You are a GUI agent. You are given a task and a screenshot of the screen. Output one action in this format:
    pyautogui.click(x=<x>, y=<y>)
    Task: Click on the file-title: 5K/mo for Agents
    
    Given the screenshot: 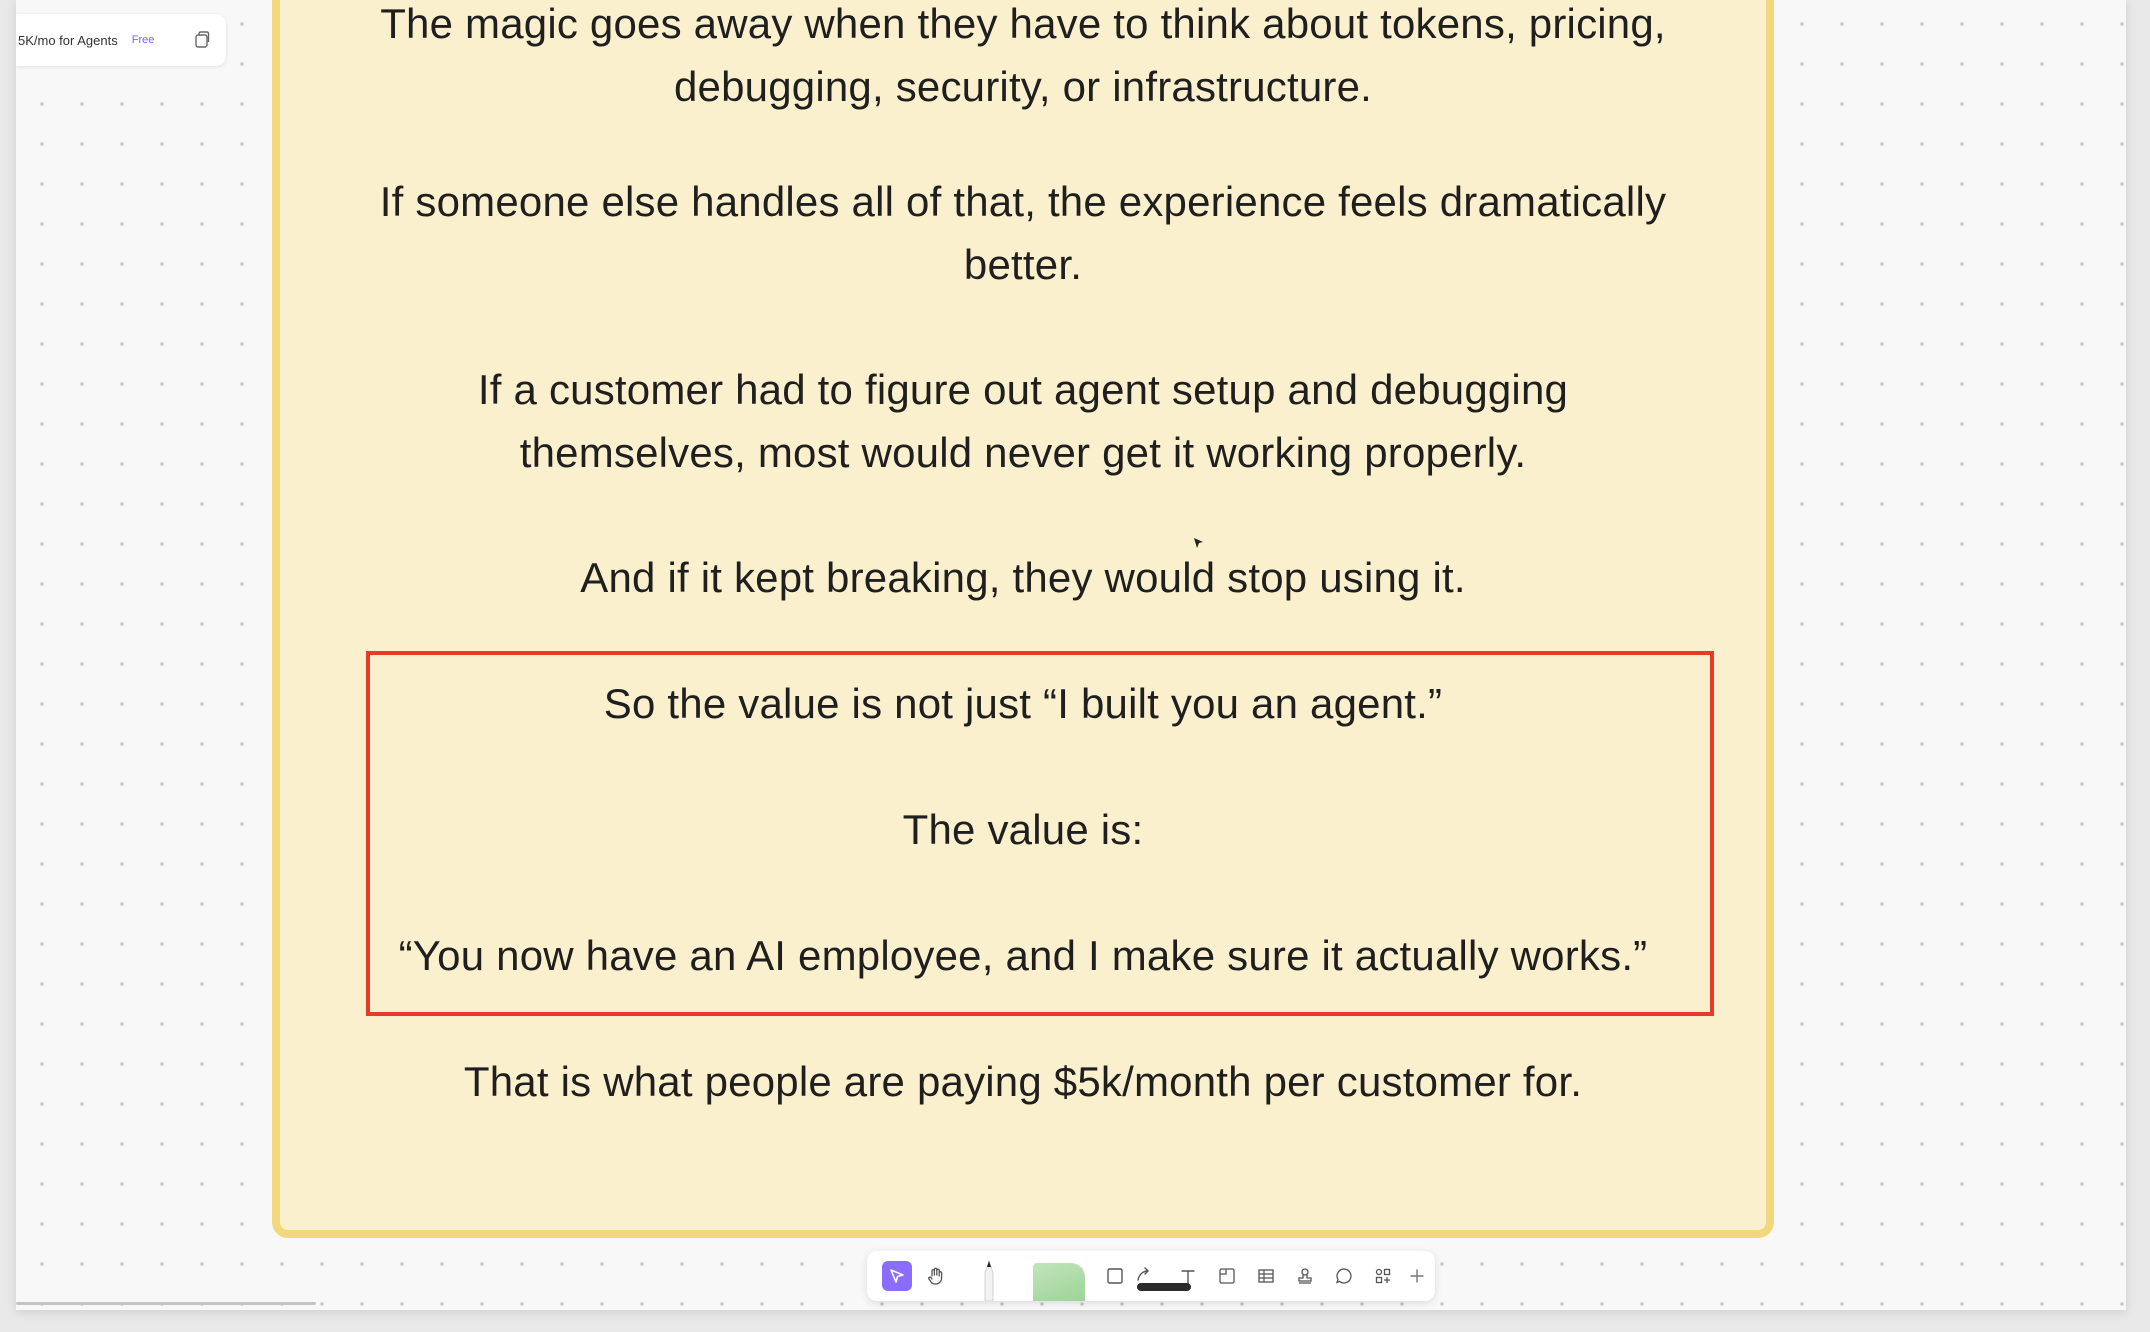 What is the action you would take?
    pyautogui.click(x=68, y=40)
    